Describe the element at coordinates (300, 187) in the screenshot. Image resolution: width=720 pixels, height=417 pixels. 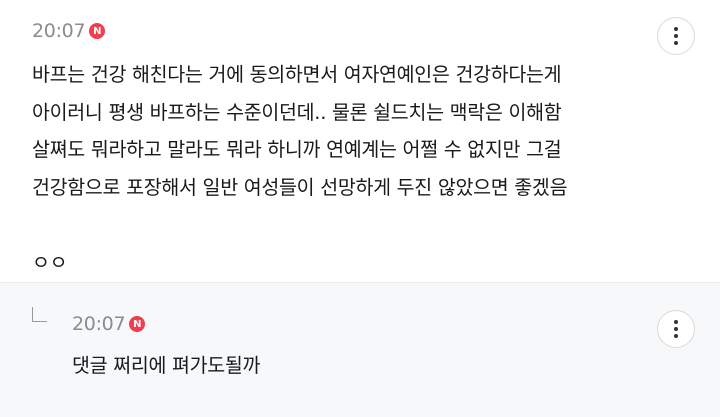
I see `comment-line: 건강함으로 포장해서 일반 여성들이 선망하게 두진 않았으면 좋겠음` at that location.